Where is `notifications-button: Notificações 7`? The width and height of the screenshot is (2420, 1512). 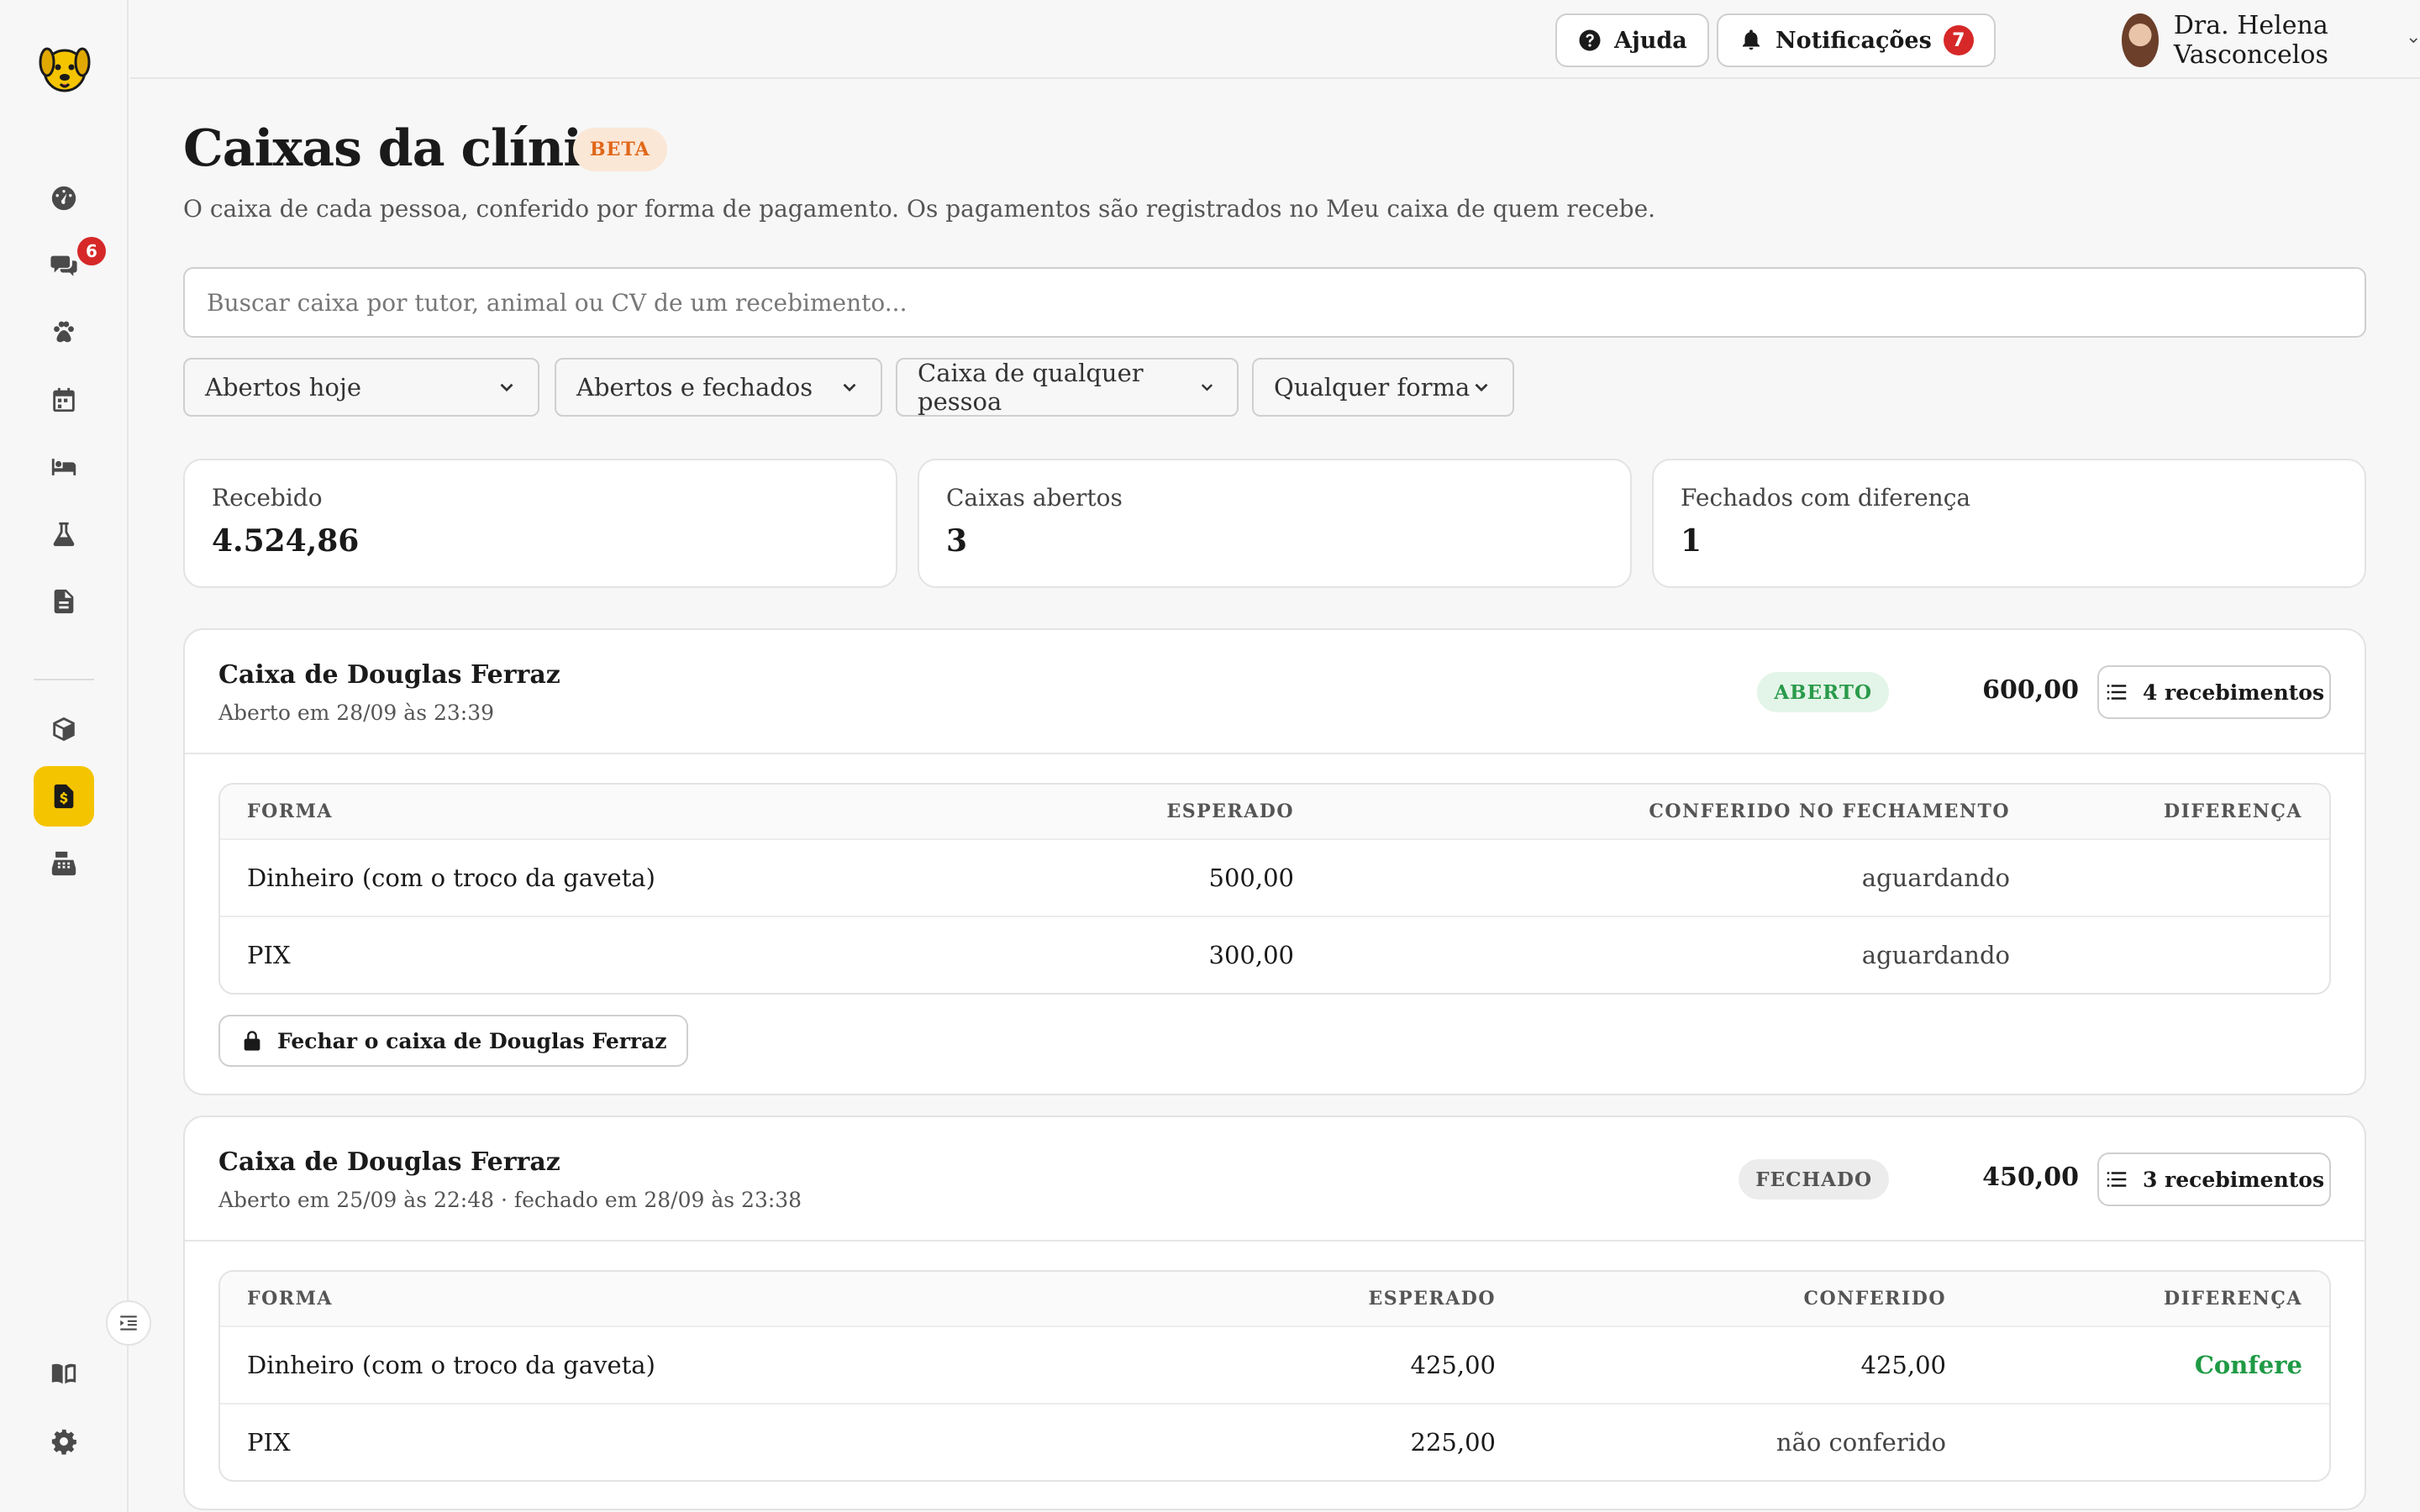 notifications-button: Notificações 7 is located at coordinates (1857, 40).